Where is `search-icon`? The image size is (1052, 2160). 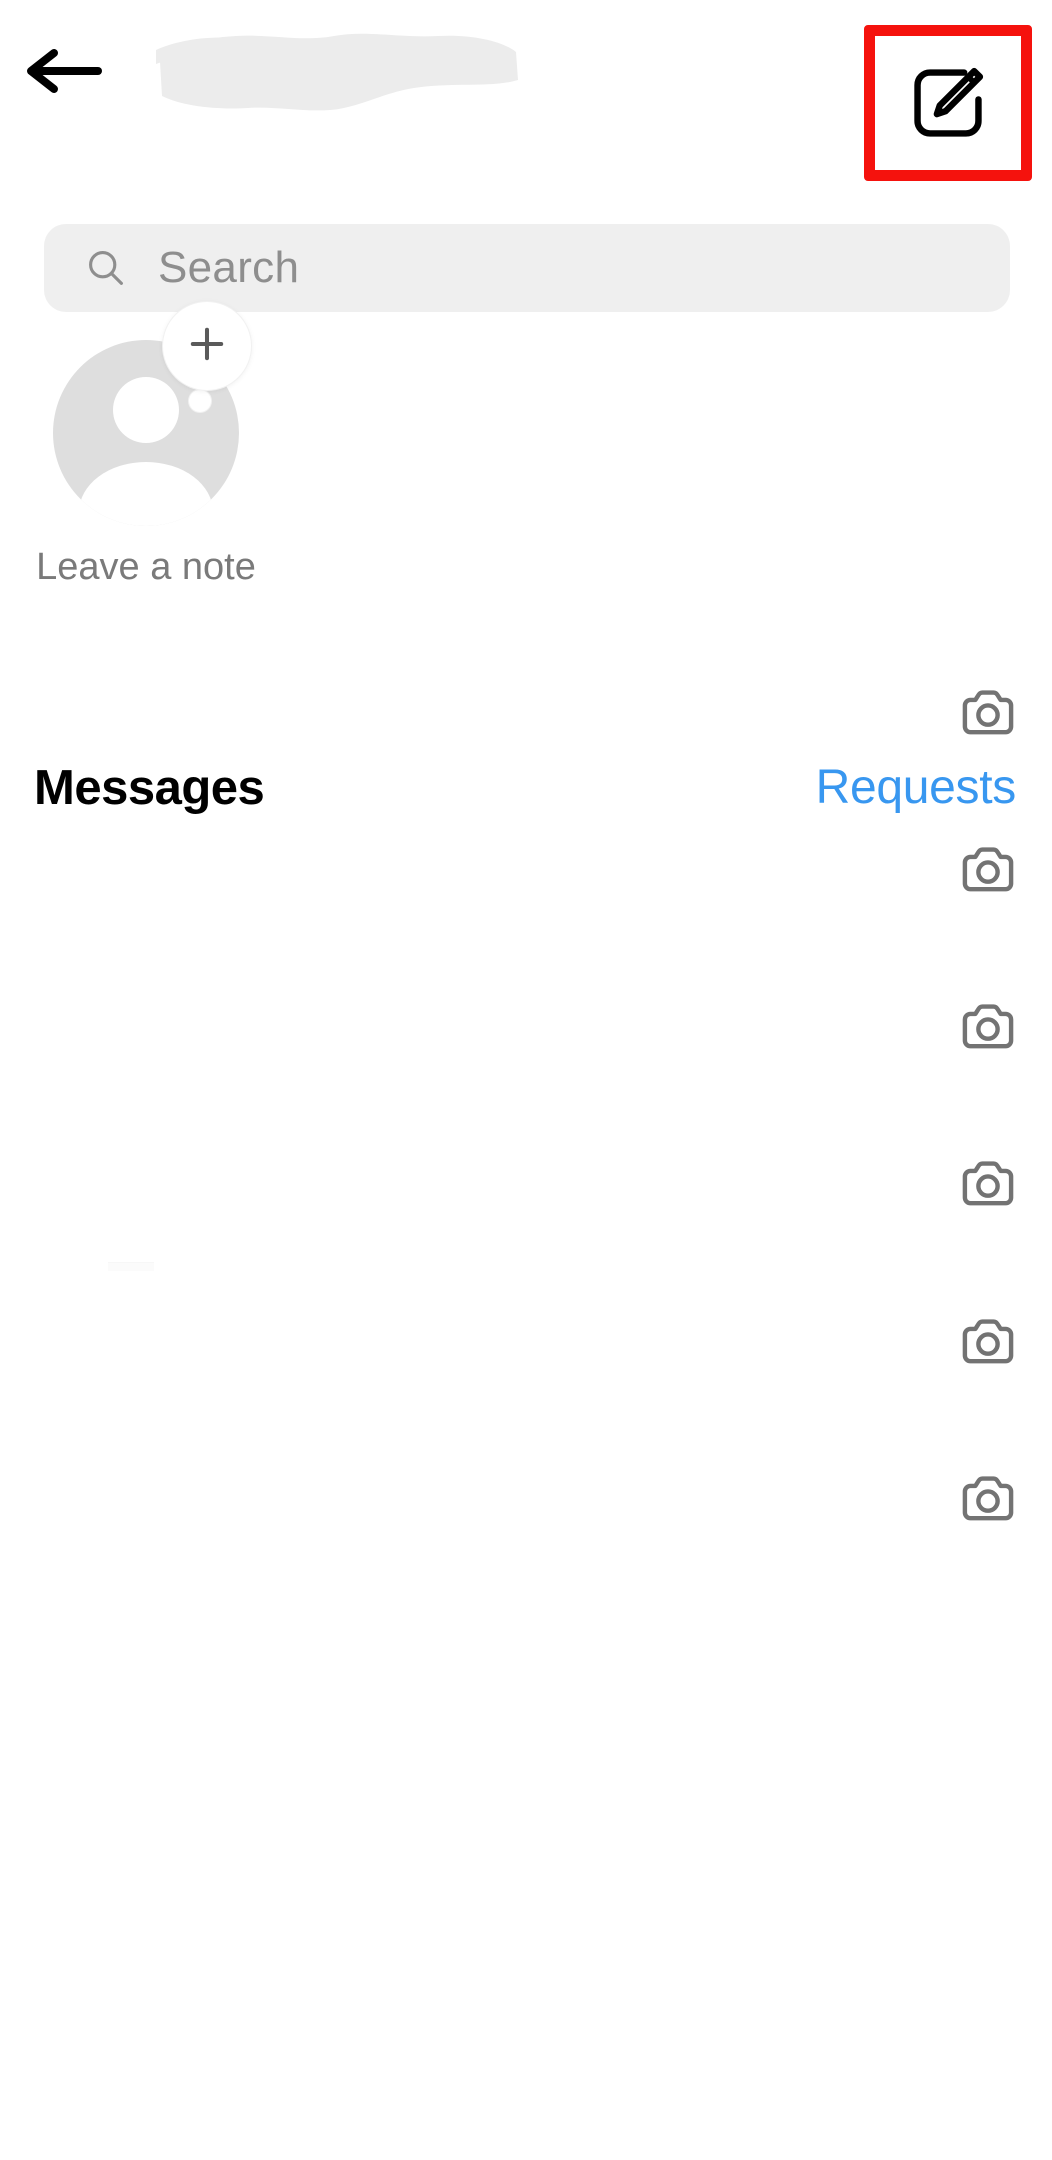
search-icon is located at coordinates (106, 268).